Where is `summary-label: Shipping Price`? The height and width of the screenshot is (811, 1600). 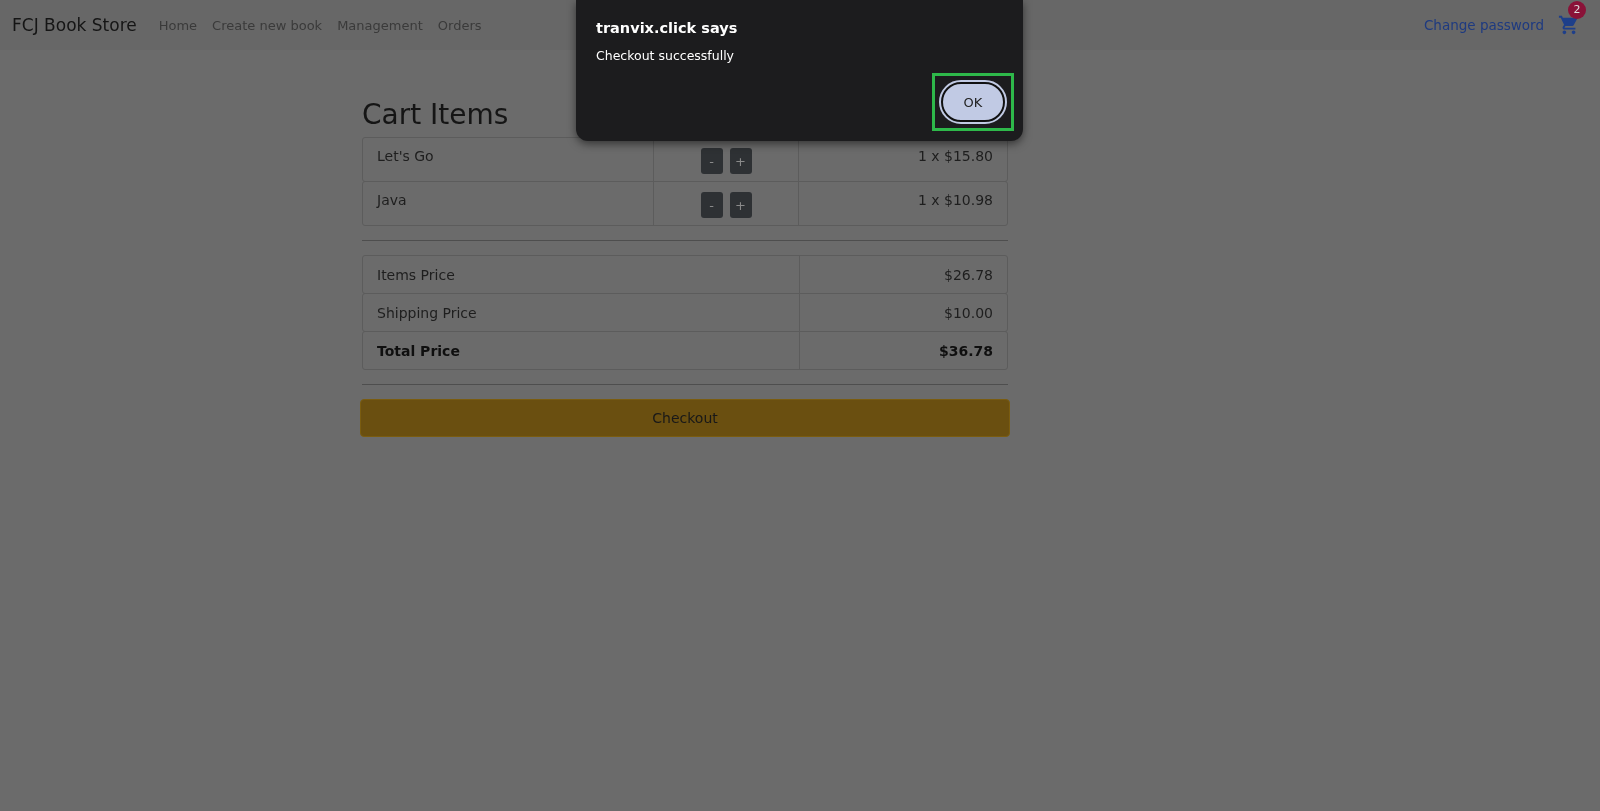 summary-label: Shipping Price is located at coordinates (427, 313).